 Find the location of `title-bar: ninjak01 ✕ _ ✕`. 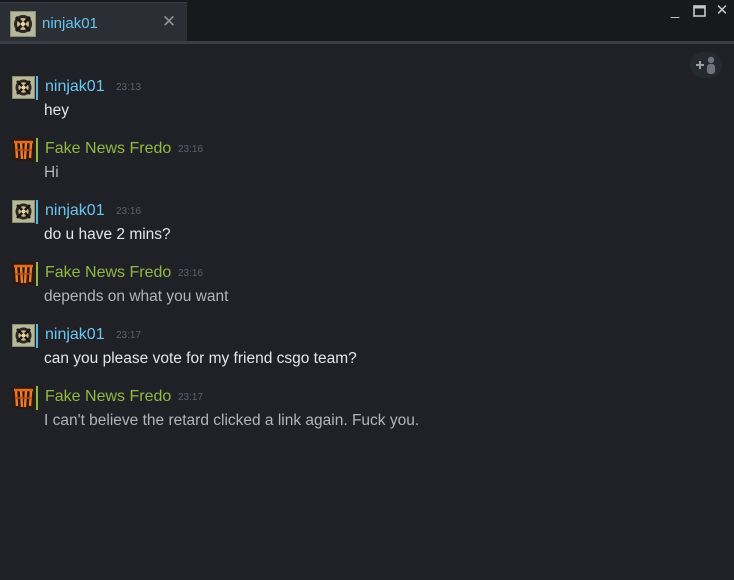

title-bar: ninjak01 ✕ _ ✕ is located at coordinates (367, 22).